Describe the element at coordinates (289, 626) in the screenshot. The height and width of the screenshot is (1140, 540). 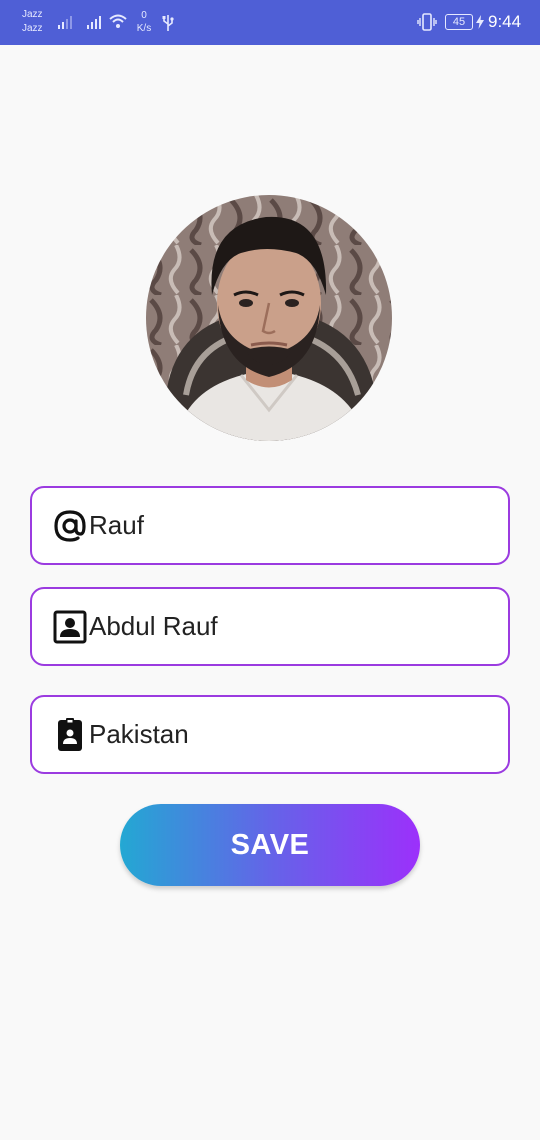
I see `full-name-input` at that location.